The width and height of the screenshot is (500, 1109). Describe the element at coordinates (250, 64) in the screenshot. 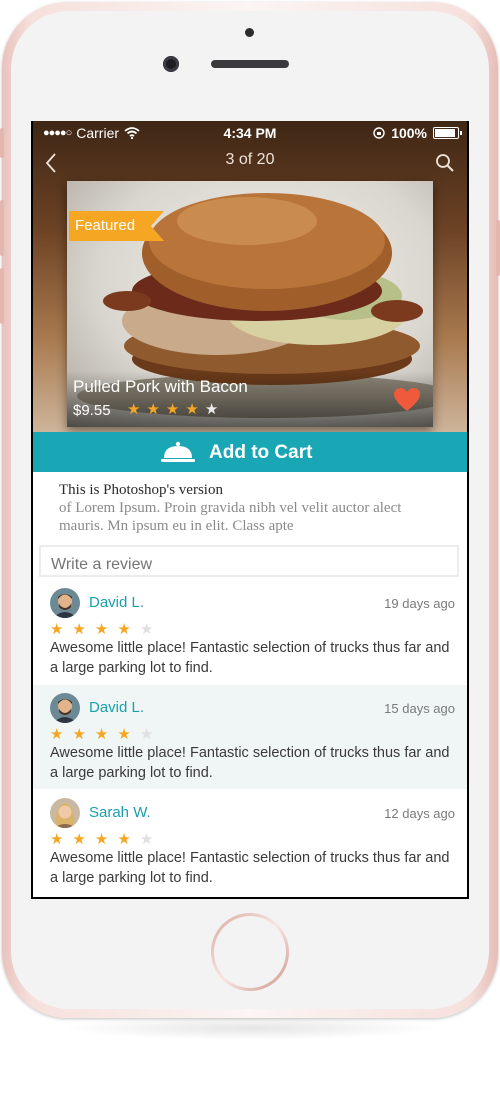

I see `earpiece-speaker` at that location.